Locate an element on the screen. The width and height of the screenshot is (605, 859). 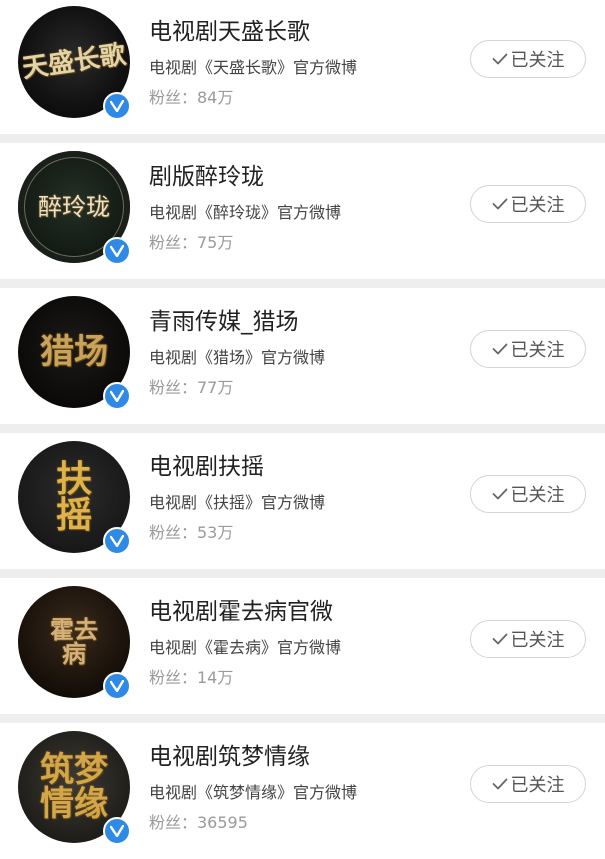
account-name: 剧版醉玲珑 is located at coordinates (206, 174).